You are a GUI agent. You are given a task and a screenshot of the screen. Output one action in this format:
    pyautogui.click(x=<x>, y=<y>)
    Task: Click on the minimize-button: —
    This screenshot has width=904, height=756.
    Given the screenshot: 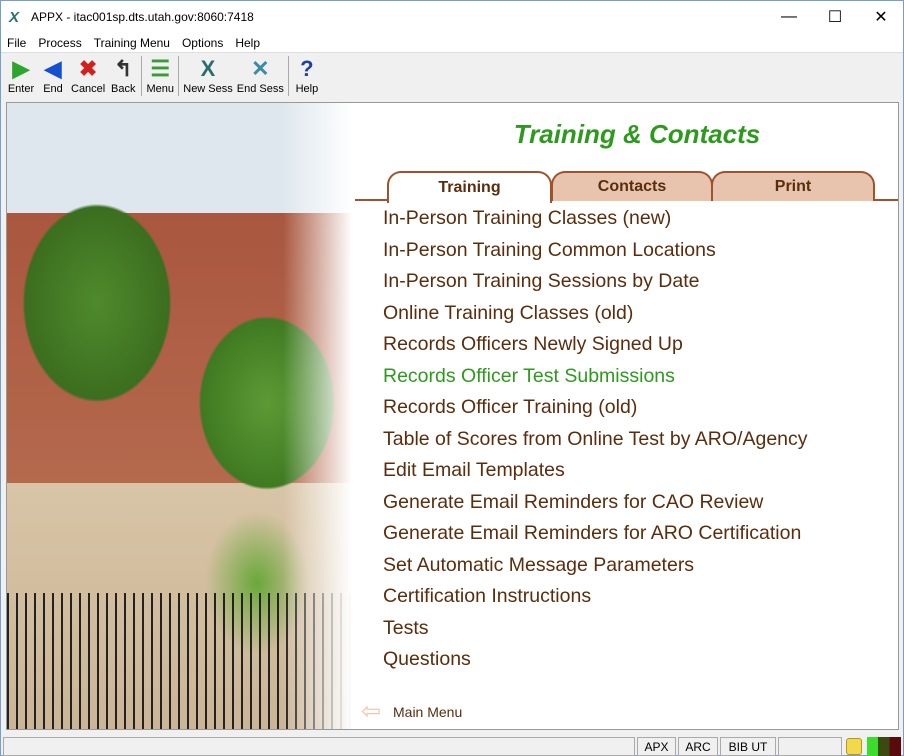 What is the action you would take?
    pyautogui.click(x=789, y=17)
    